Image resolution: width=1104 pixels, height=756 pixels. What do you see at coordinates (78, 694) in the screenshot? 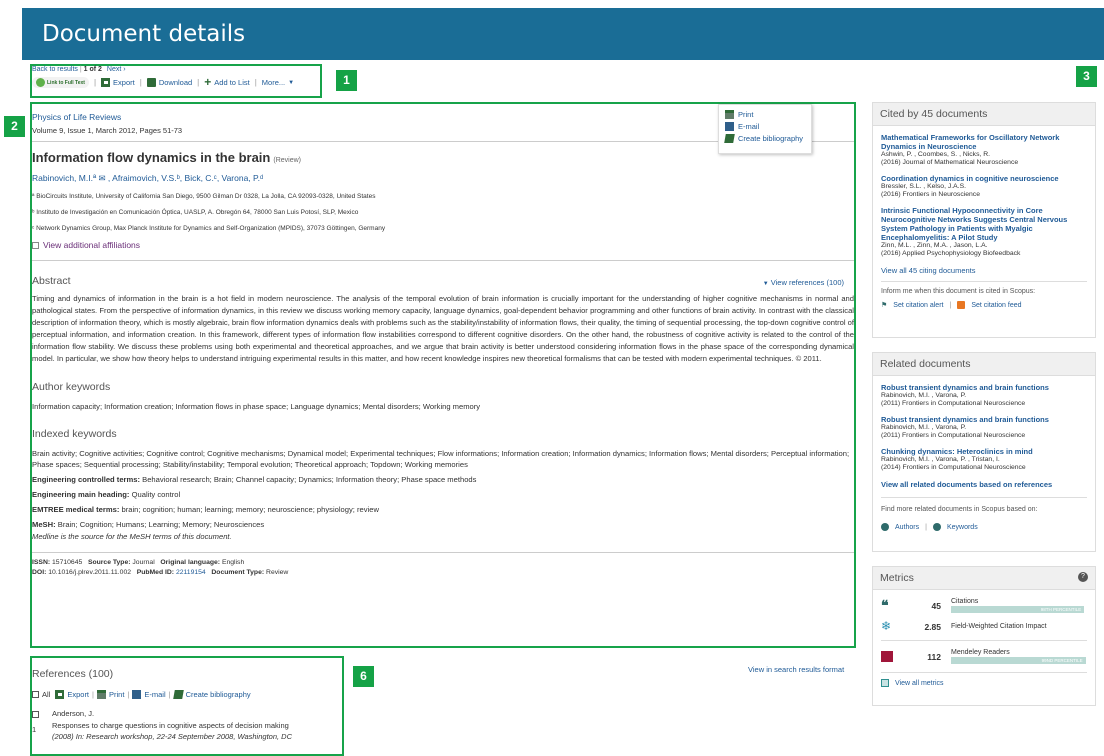
I see `refs-export-button: Export` at bounding box center [78, 694].